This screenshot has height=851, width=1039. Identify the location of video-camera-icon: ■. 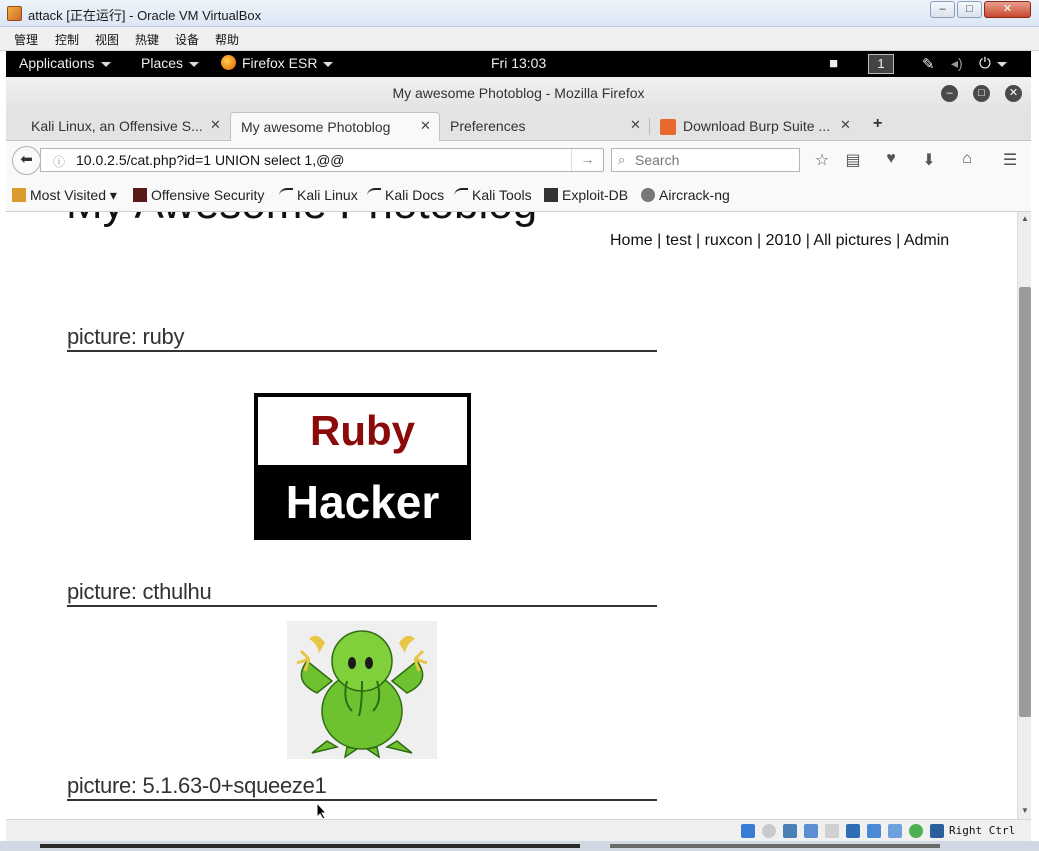
(833, 63).